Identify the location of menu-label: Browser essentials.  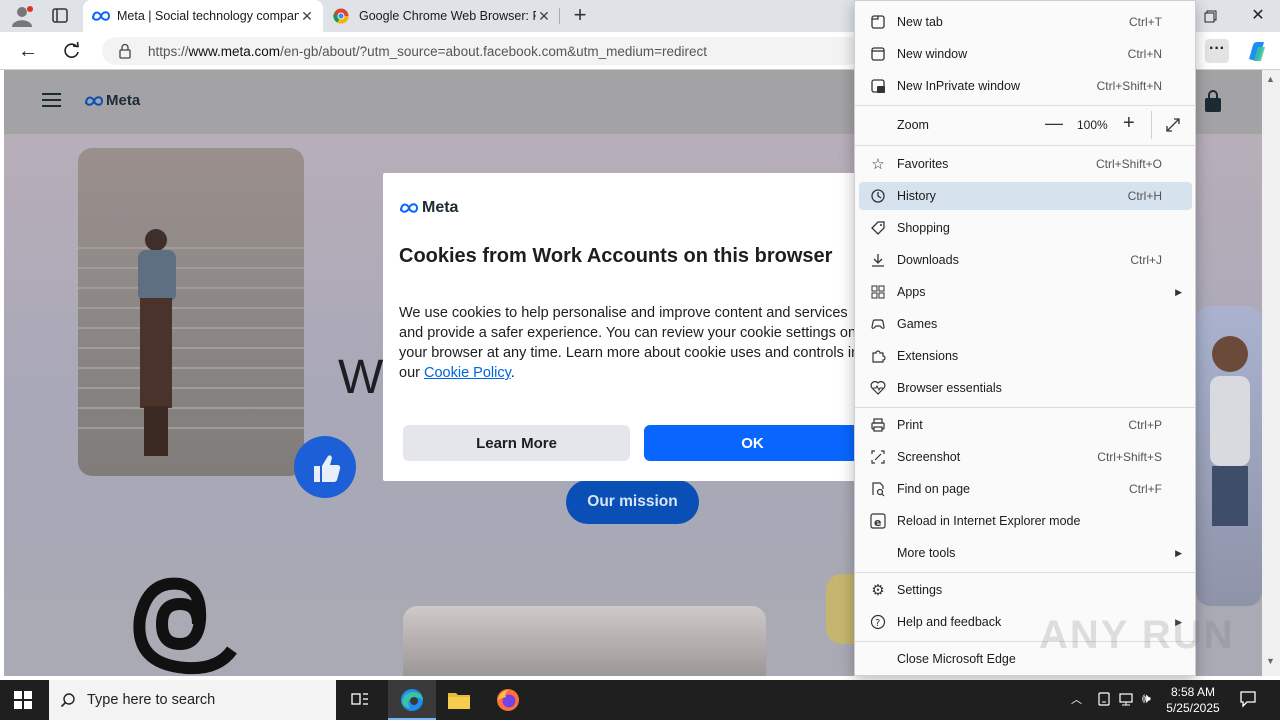
(949, 388).